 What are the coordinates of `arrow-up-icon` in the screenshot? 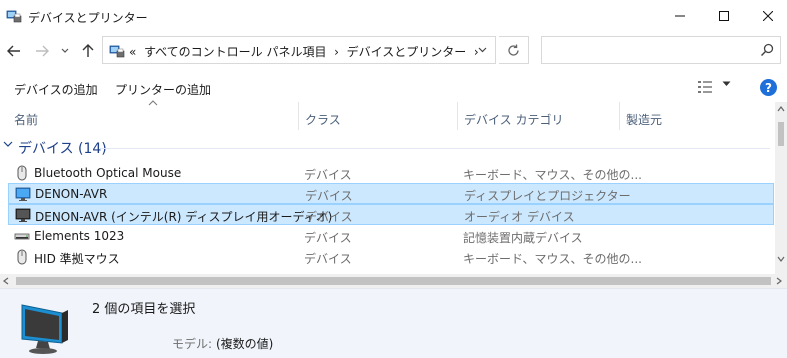 It's located at (88, 50).